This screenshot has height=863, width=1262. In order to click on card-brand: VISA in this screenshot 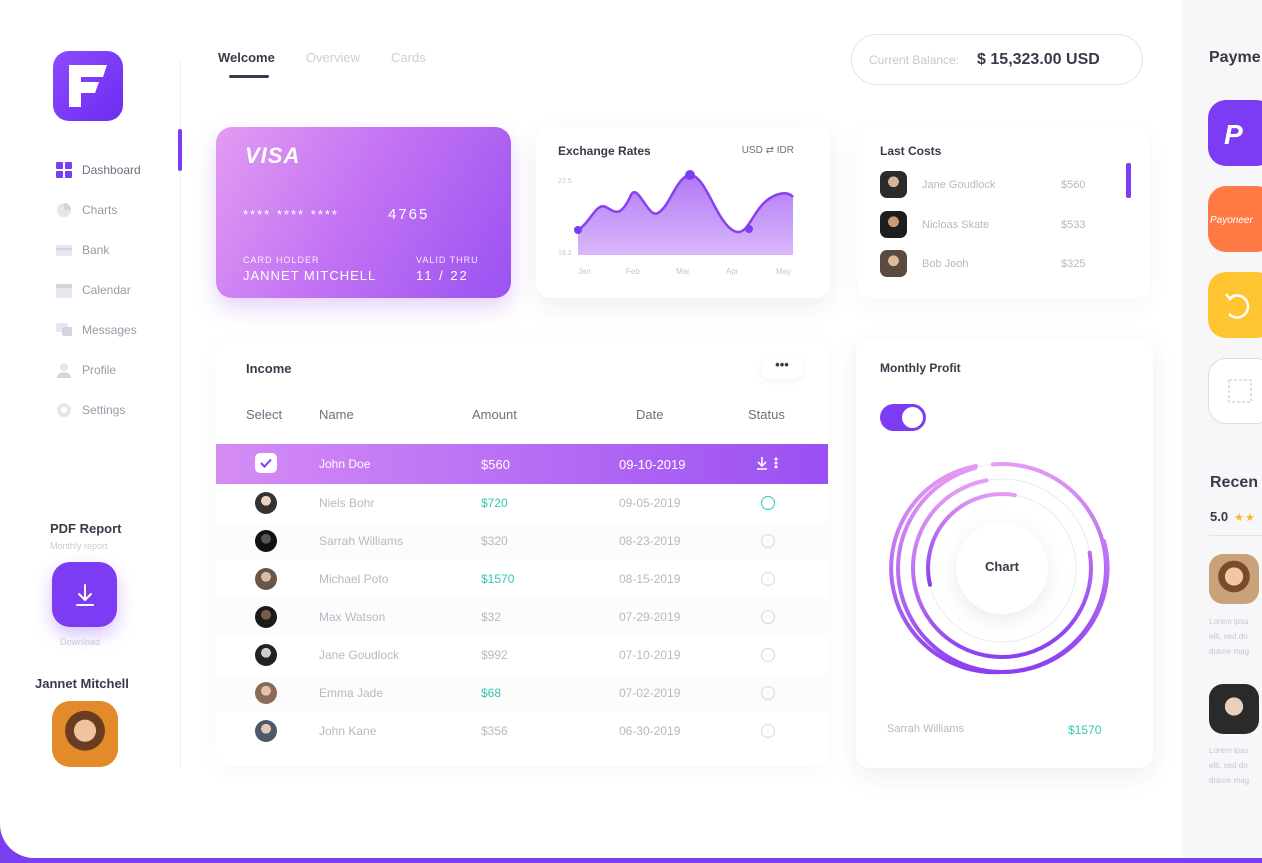, I will do `click(273, 155)`.